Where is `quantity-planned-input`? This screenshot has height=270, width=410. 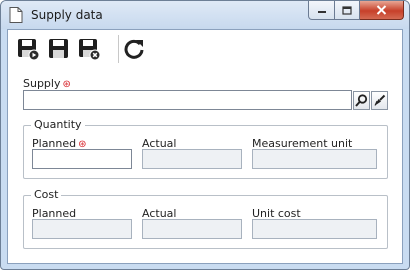 quantity-planned-input is located at coordinates (82, 159).